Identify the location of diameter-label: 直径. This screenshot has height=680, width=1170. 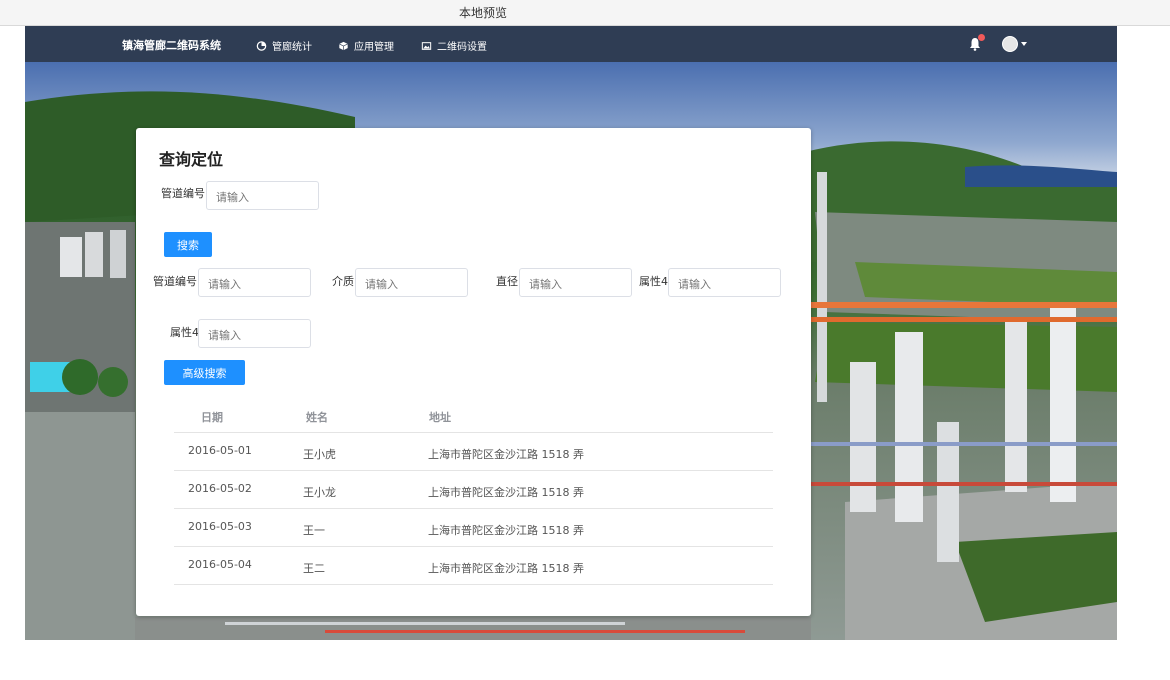
(507, 281).